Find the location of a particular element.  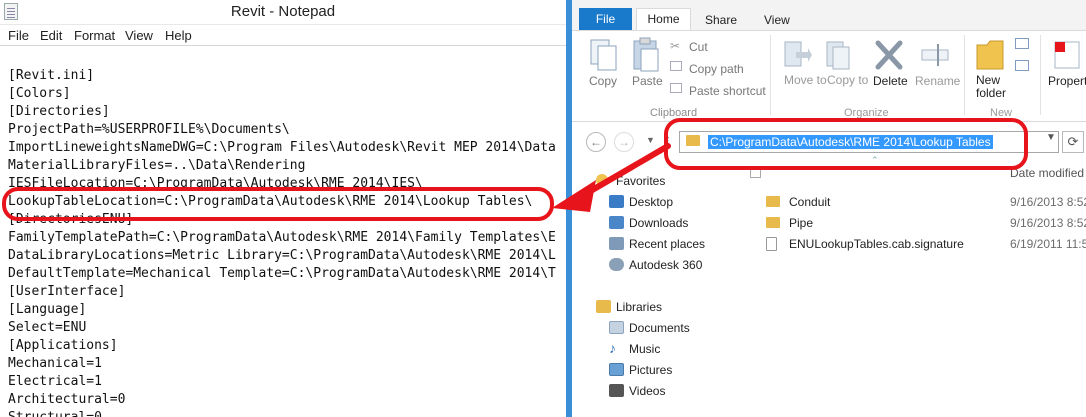

text-line: Architectural=0 is located at coordinates (67, 399).